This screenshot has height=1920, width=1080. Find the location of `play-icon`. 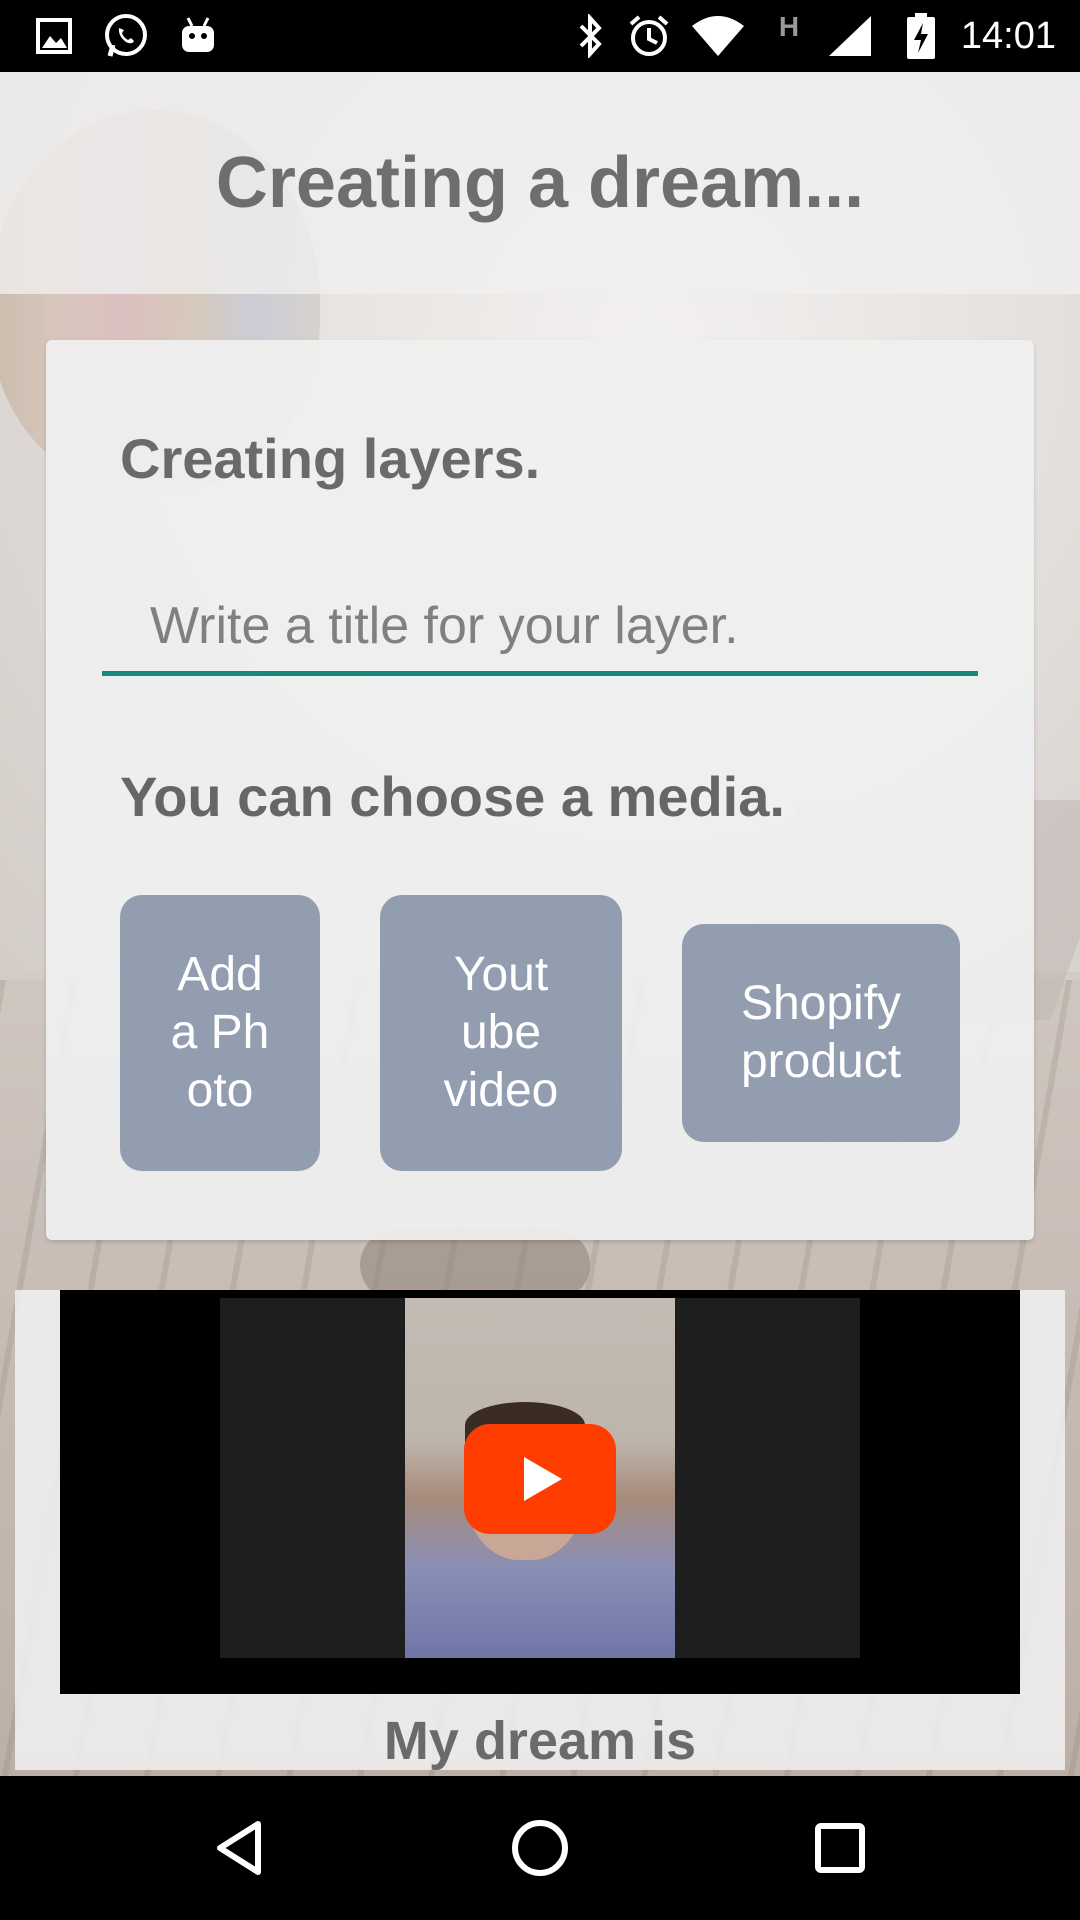

play-icon is located at coordinates (543, 1479).